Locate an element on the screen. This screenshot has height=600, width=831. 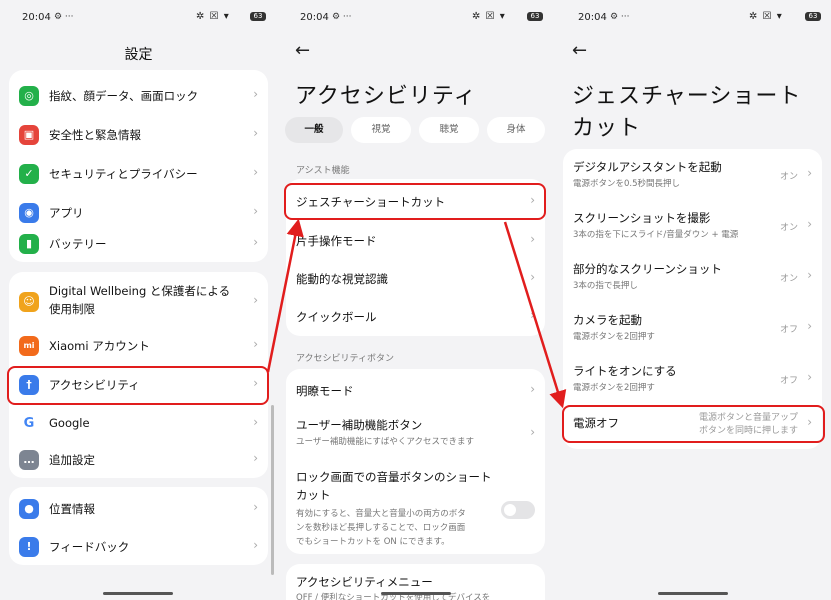
arrow-to-gesture-shortcut is located at coordinates (285, 295).